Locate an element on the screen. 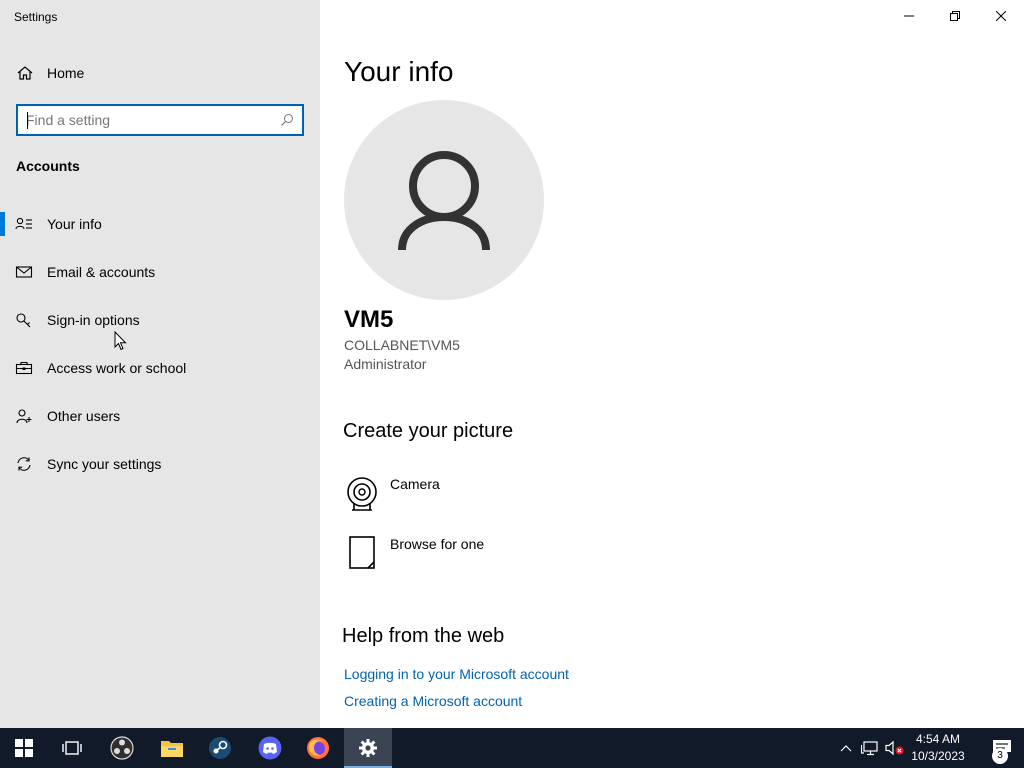  avatar is located at coordinates (444, 200).